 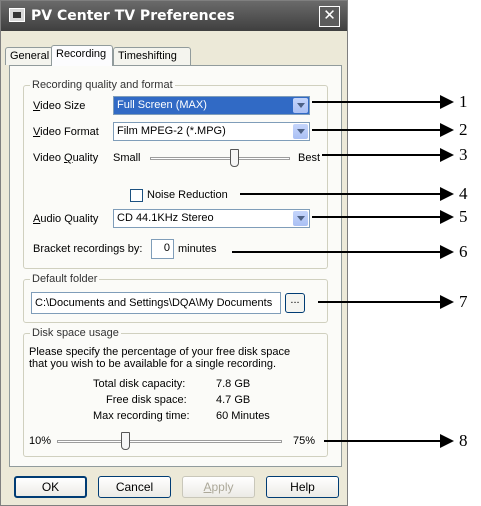 I want to click on noise-reduction-label: Noise Reduction, so click(x=187, y=195).